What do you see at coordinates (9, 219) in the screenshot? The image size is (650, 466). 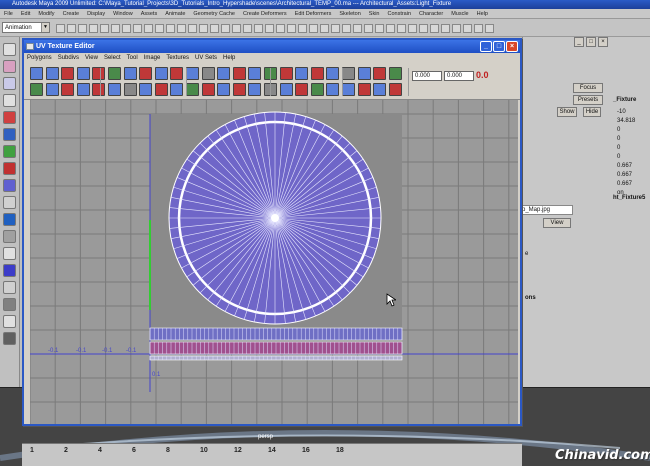 I see `layout-single-icon` at bounding box center [9, 219].